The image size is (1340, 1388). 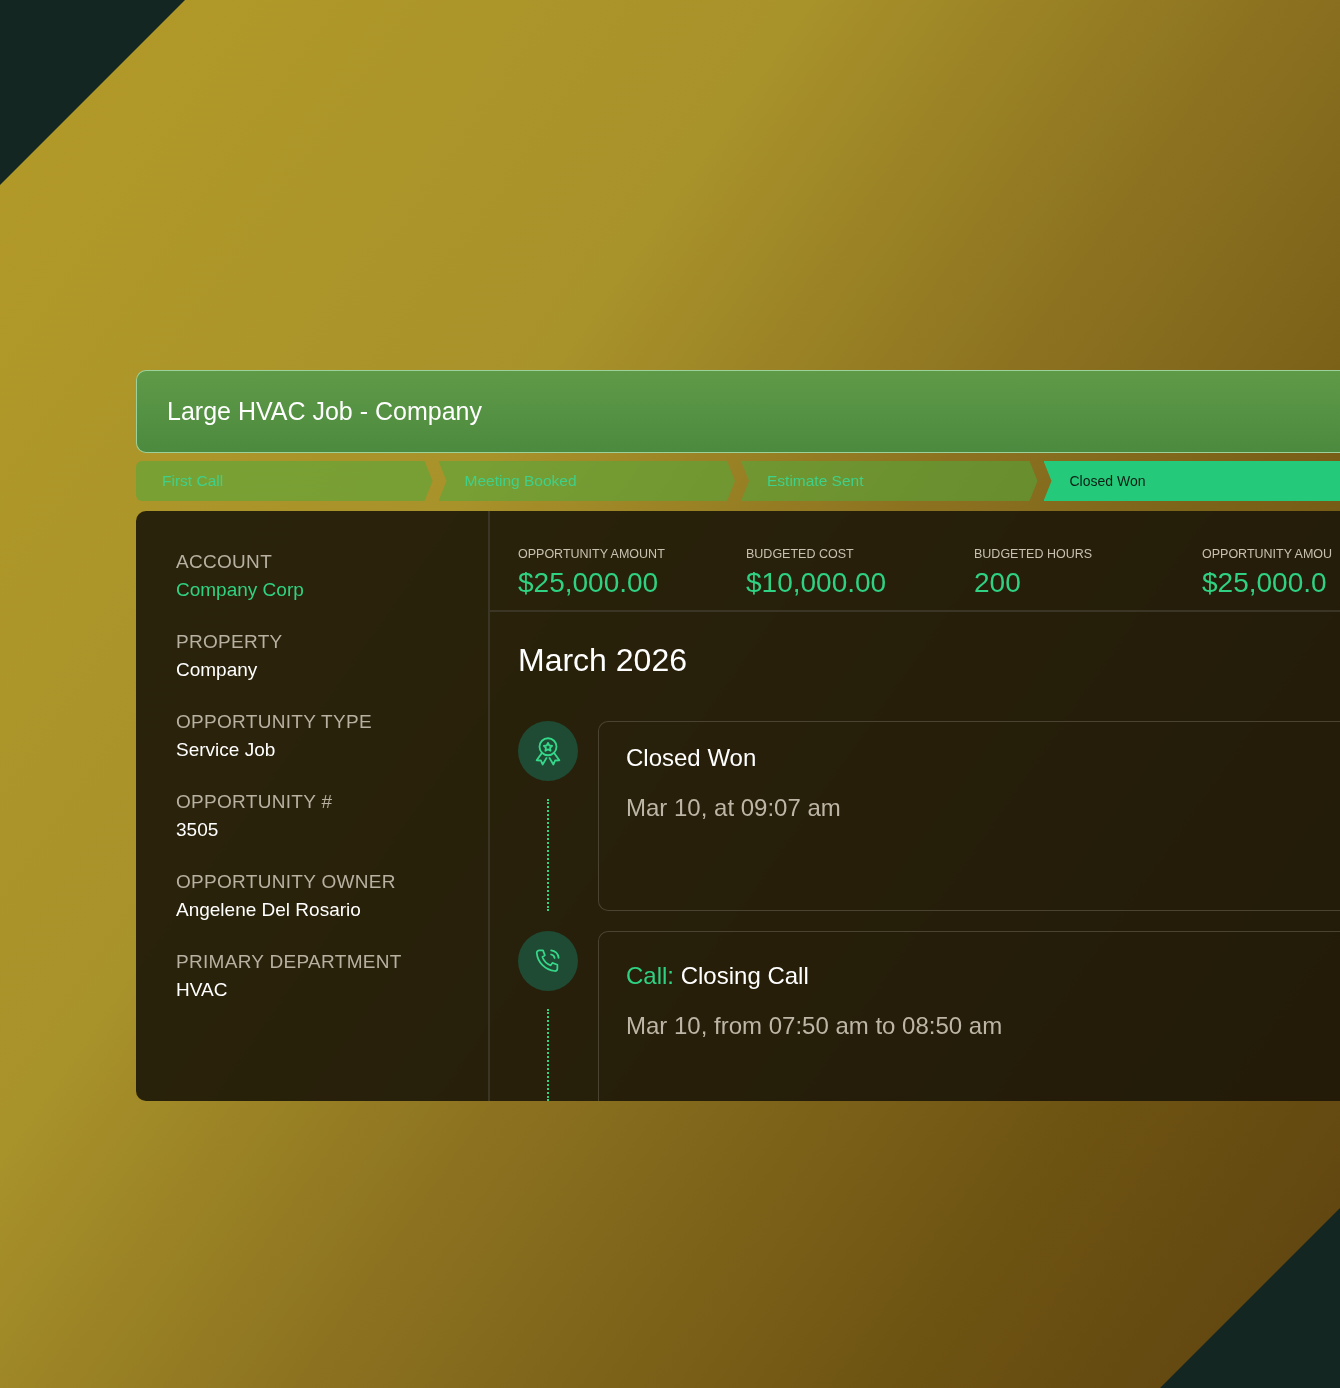 I want to click on field-value: Angelene Del Rosario, so click(x=269, y=910).